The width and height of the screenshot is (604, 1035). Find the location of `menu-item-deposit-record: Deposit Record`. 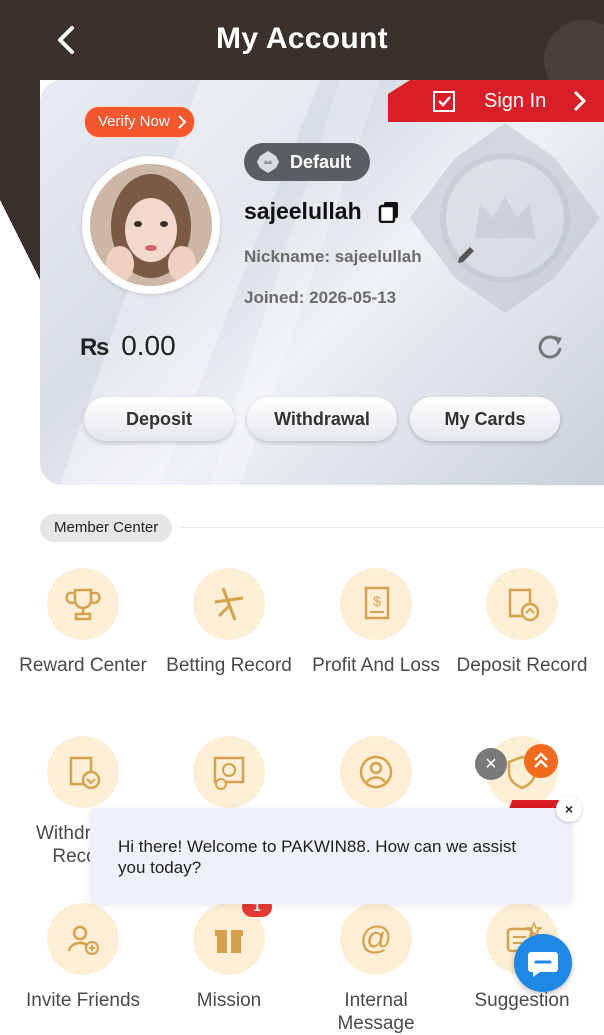

menu-item-deposit-record: Deposit Record is located at coordinates (522, 622).